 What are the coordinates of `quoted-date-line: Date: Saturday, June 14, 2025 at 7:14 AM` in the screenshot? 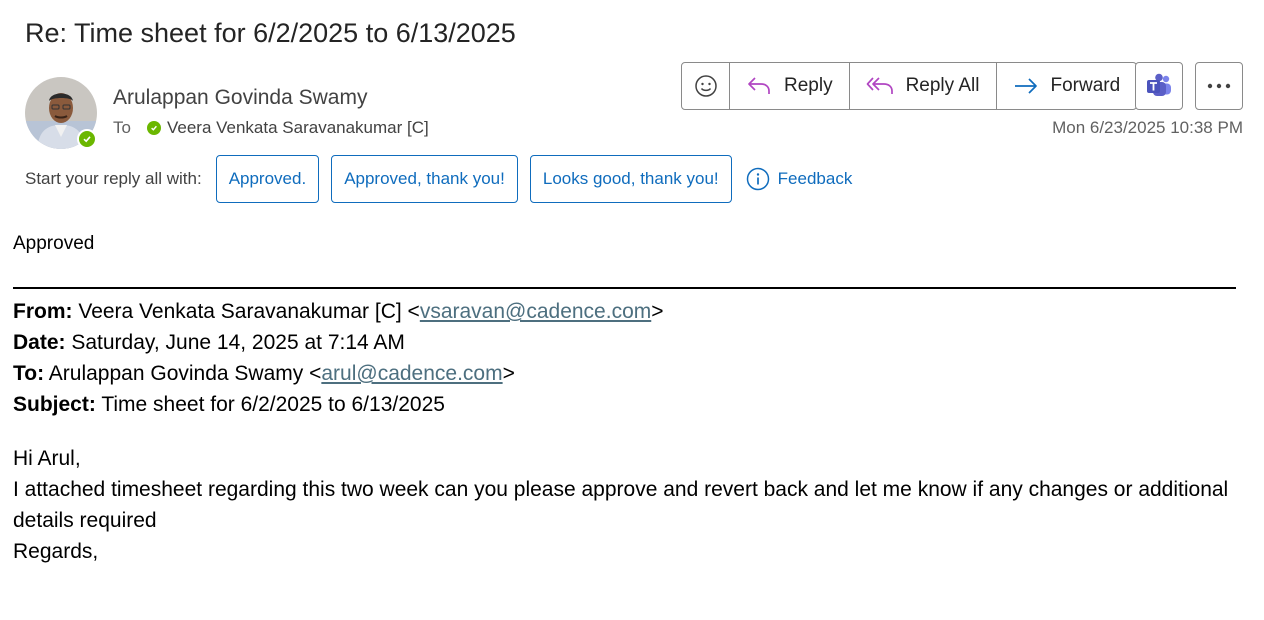 It's located at (338, 342).